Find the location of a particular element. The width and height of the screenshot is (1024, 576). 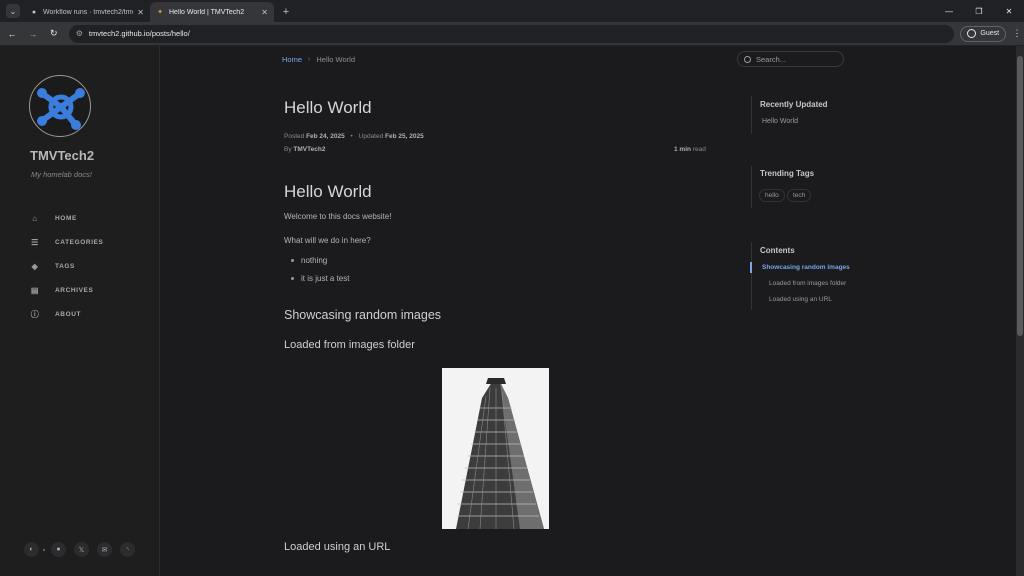

tab-search-button: ⌄ is located at coordinates (13, 11).